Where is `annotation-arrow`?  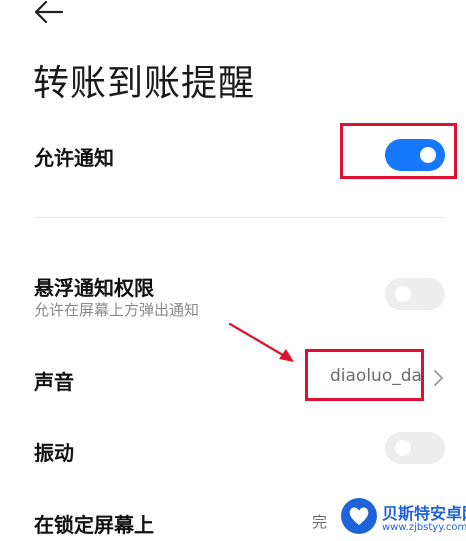
annotation-arrow is located at coordinates (261, 342).